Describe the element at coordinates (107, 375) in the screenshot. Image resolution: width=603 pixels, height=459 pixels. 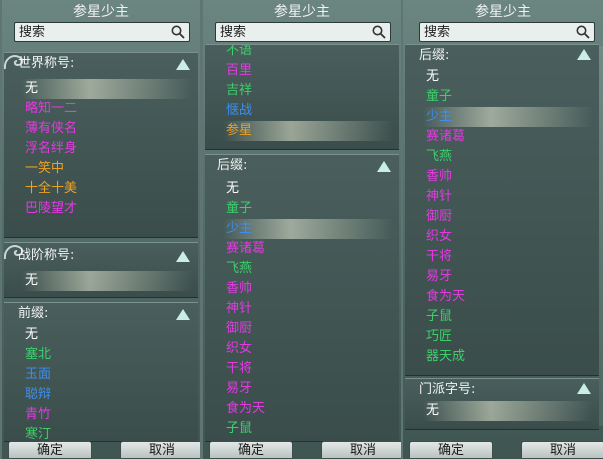
I see `list-item: 玉面` at that location.